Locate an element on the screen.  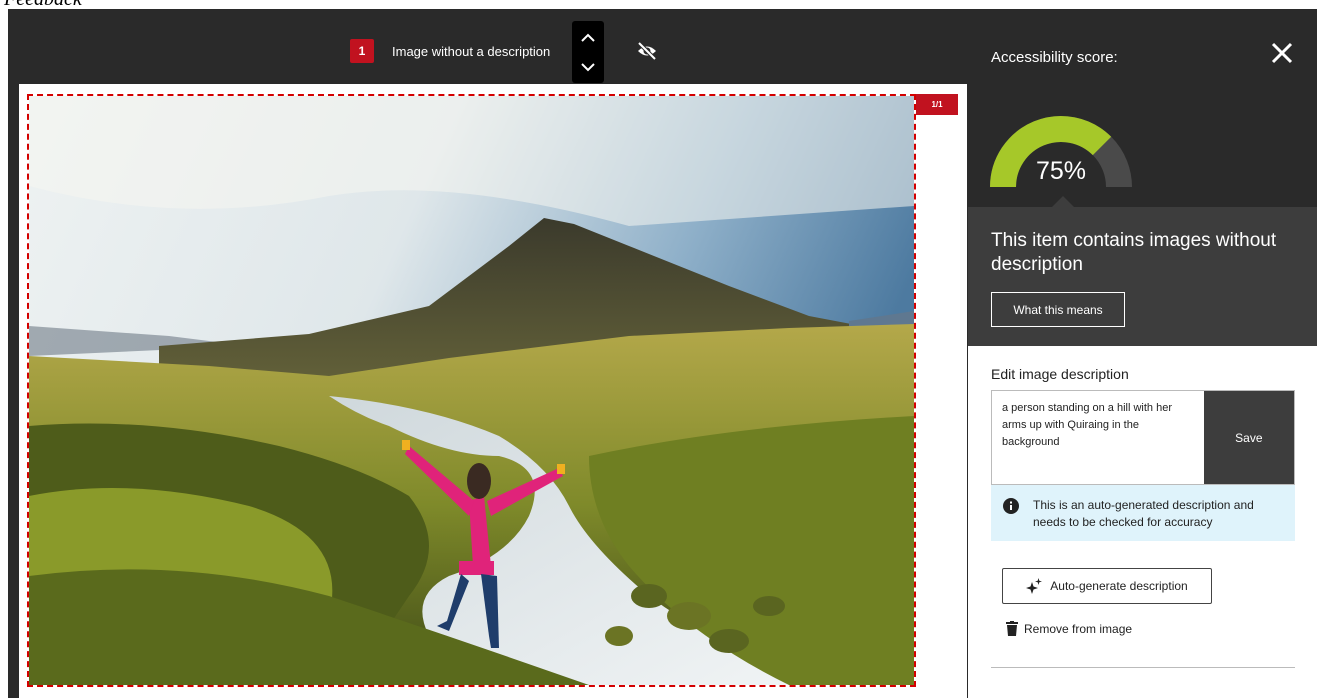
close-icon is located at coordinates (1282, 53).